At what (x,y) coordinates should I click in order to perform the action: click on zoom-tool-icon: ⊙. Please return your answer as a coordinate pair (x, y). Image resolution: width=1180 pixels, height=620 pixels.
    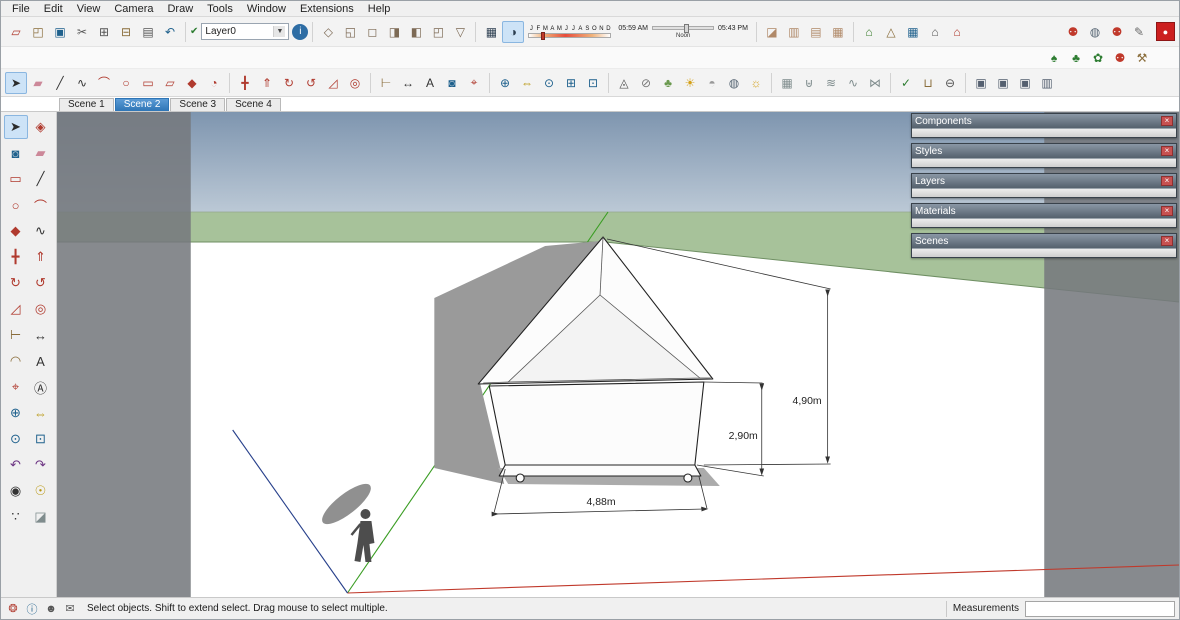
    Looking at the image, I should click on (16, 439).